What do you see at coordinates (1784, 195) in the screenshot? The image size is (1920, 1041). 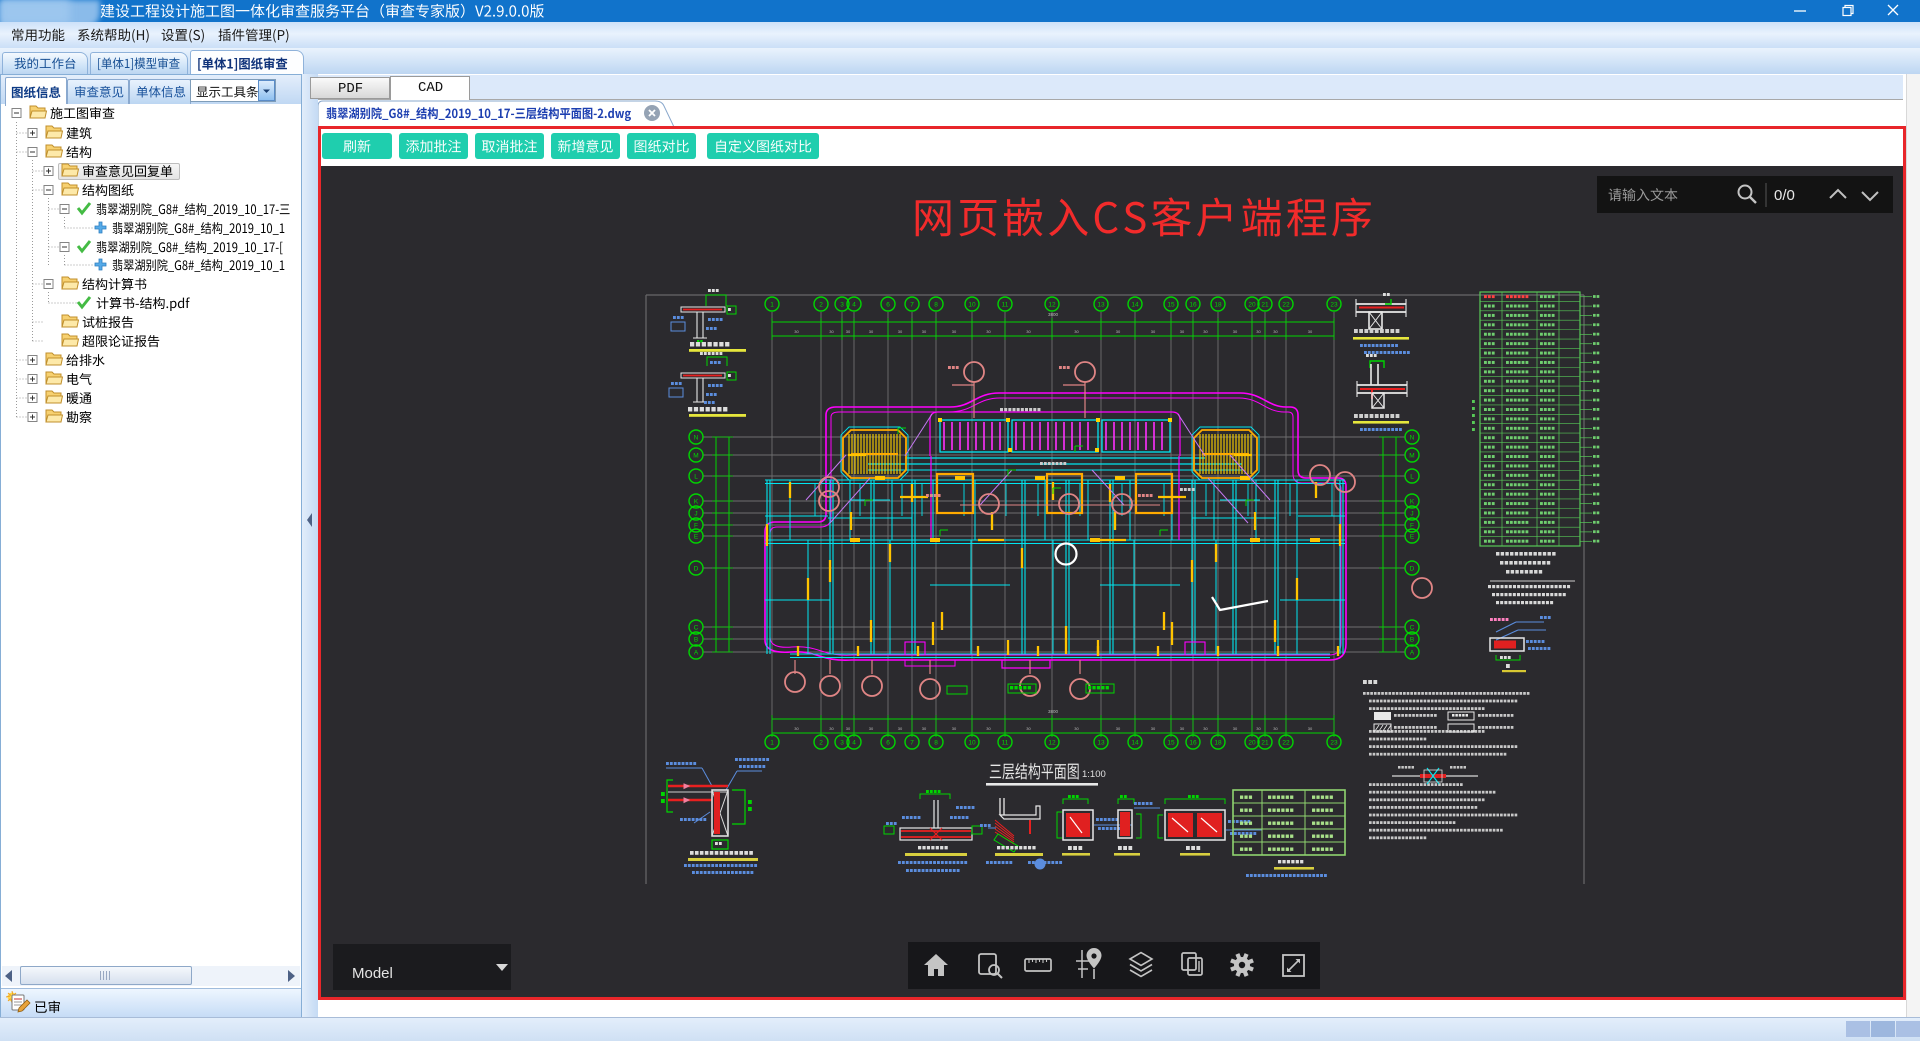 I see `svg-text: 0/0` at bounding box center [1784, 195].